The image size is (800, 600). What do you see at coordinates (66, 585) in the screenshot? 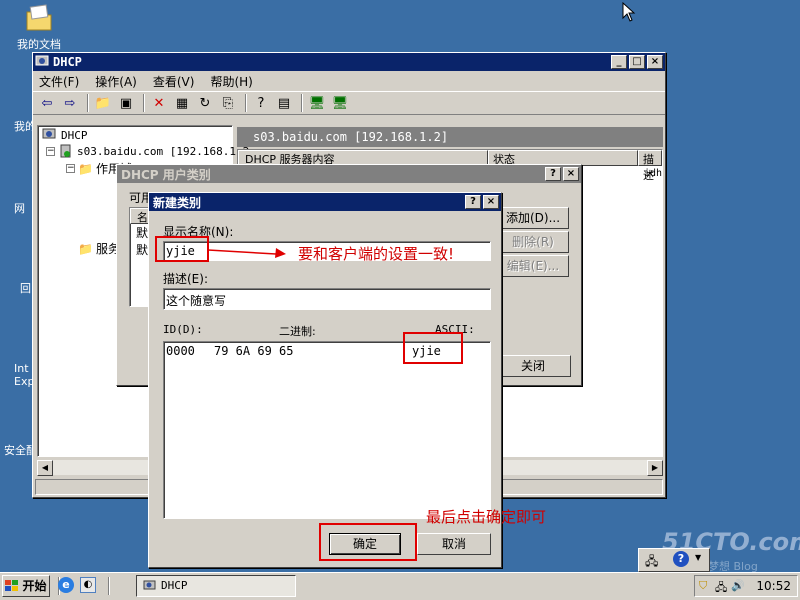
I see `ie-quicklaunch-icon: e` at bounding box center [66, 585].